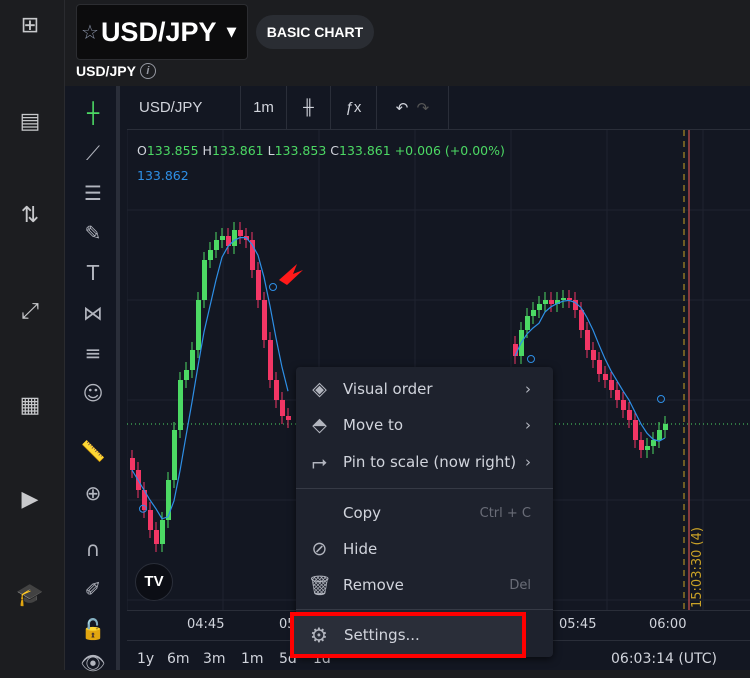 This screenshot has height=678, width=750. What do you see at coordinates (214, 659) in the screenshot?
I see `range-3m: 3m` at bounding box center [214, 659].